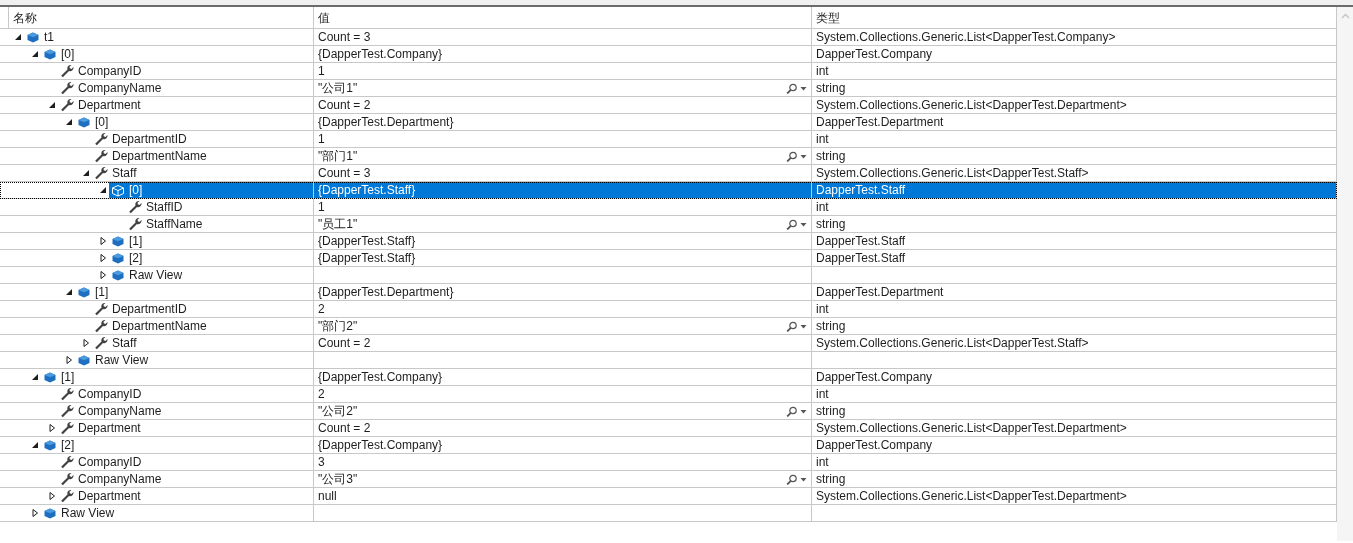 Image resolution: width=1353 pixels, height=543 pixels. What do you see at coordinates (25, 17) in the screenshot?
I see `column-header: 名称` at bounding box center [25, 17].